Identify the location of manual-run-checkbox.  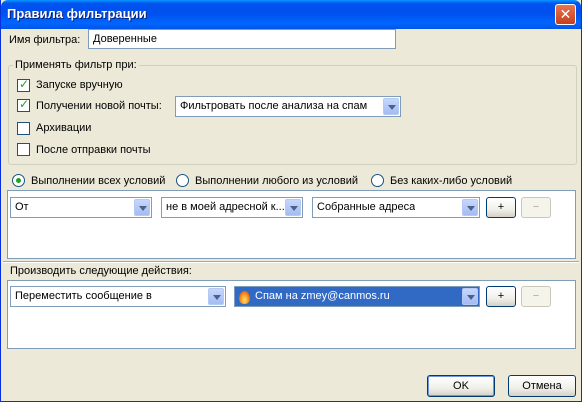
(23, 84).